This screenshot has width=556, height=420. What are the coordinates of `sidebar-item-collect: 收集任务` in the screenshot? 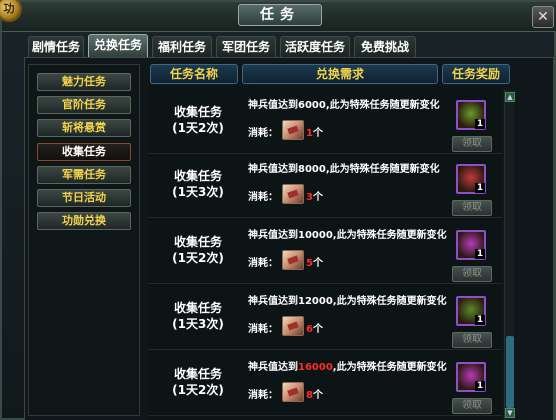 It's located at (84, 152).